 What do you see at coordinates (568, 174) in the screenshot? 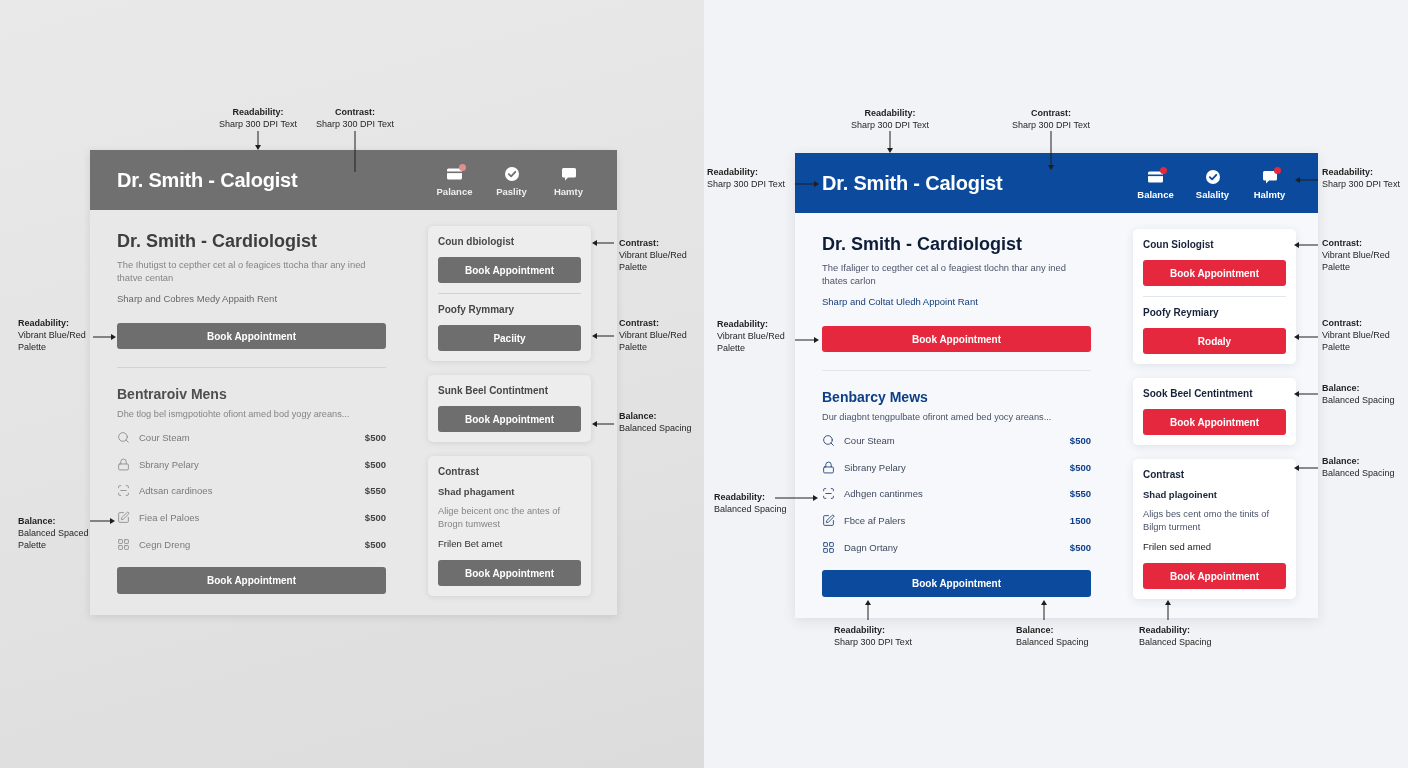
I see `chat-icon` at bounding box center [568, 174].